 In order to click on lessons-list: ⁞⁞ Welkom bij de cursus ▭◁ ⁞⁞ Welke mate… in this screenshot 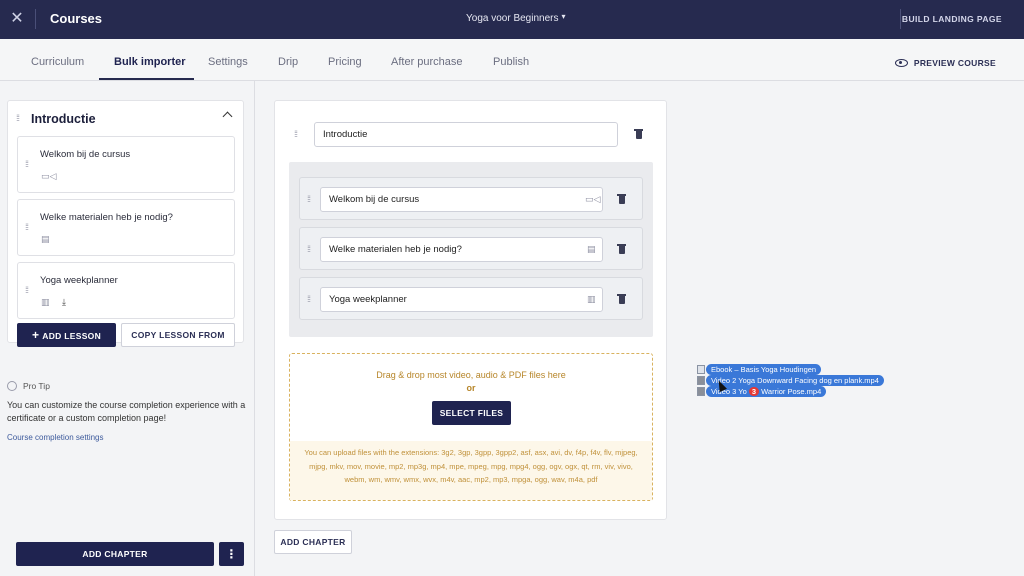, I will do `click(471, 249)`.